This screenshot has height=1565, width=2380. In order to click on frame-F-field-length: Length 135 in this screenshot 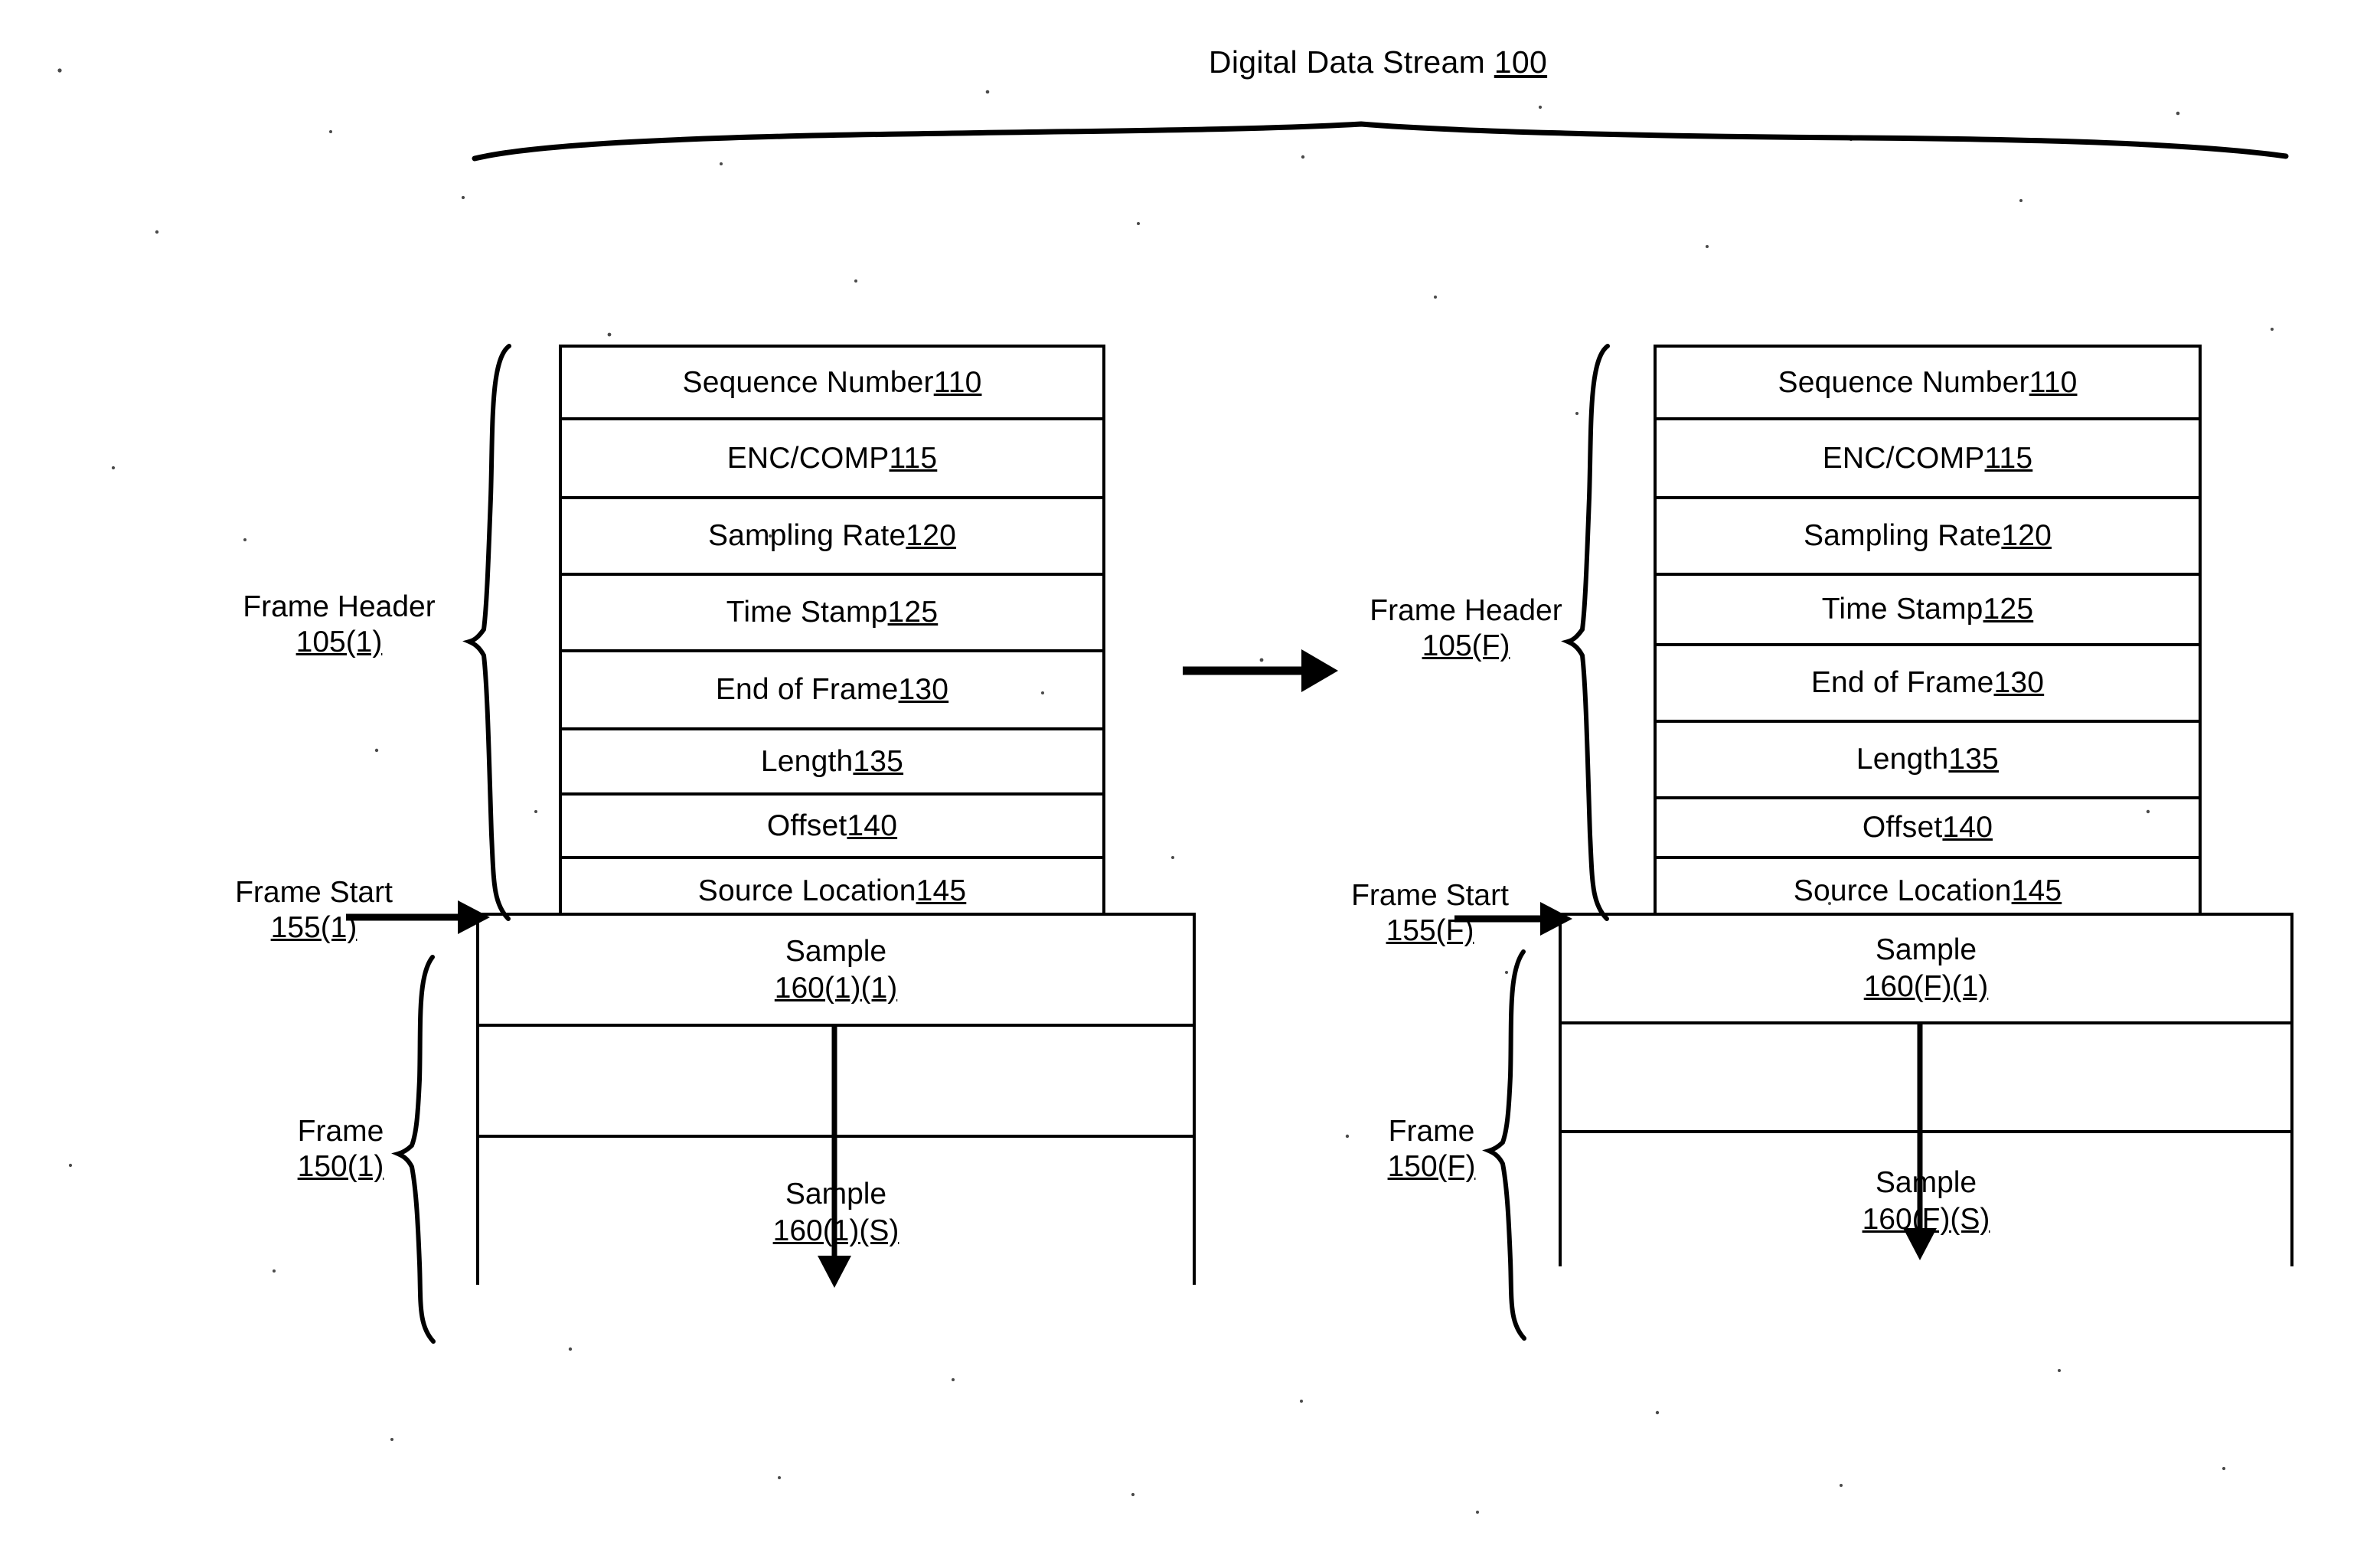, I will do `click(1928, 761)`.